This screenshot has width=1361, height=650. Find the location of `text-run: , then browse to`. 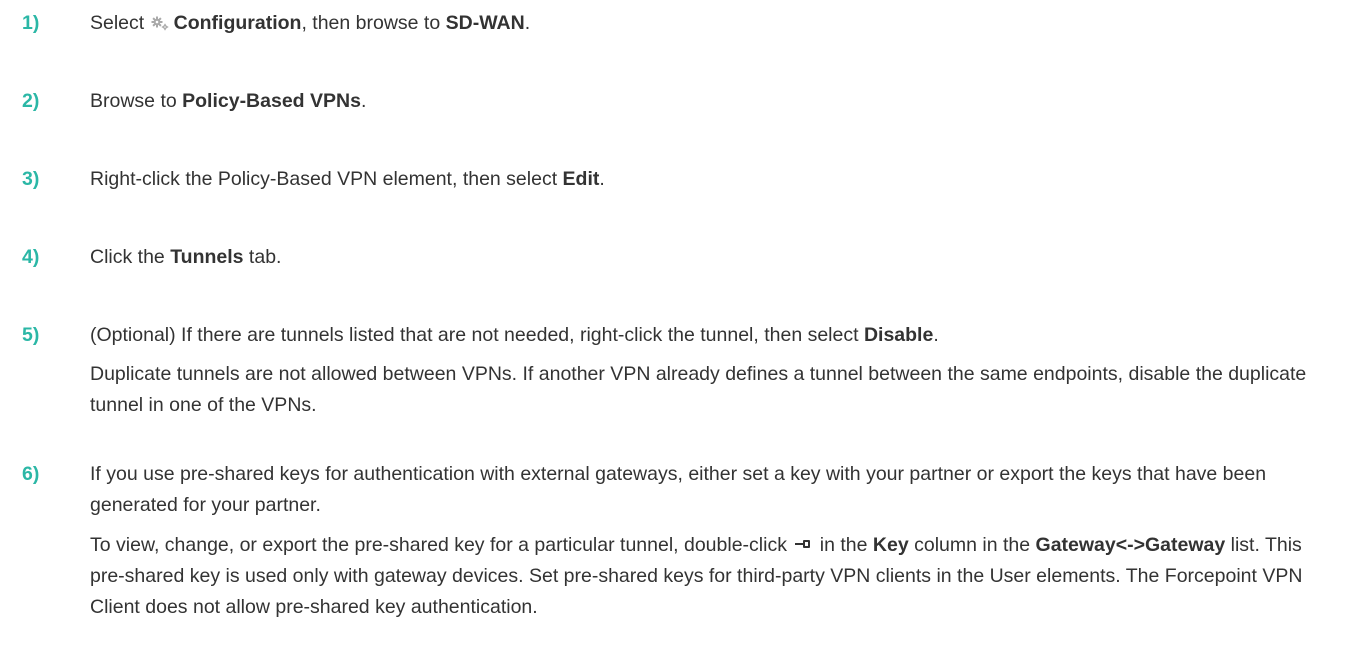

text-run: , then browse to is located at coordinates (373, 23).